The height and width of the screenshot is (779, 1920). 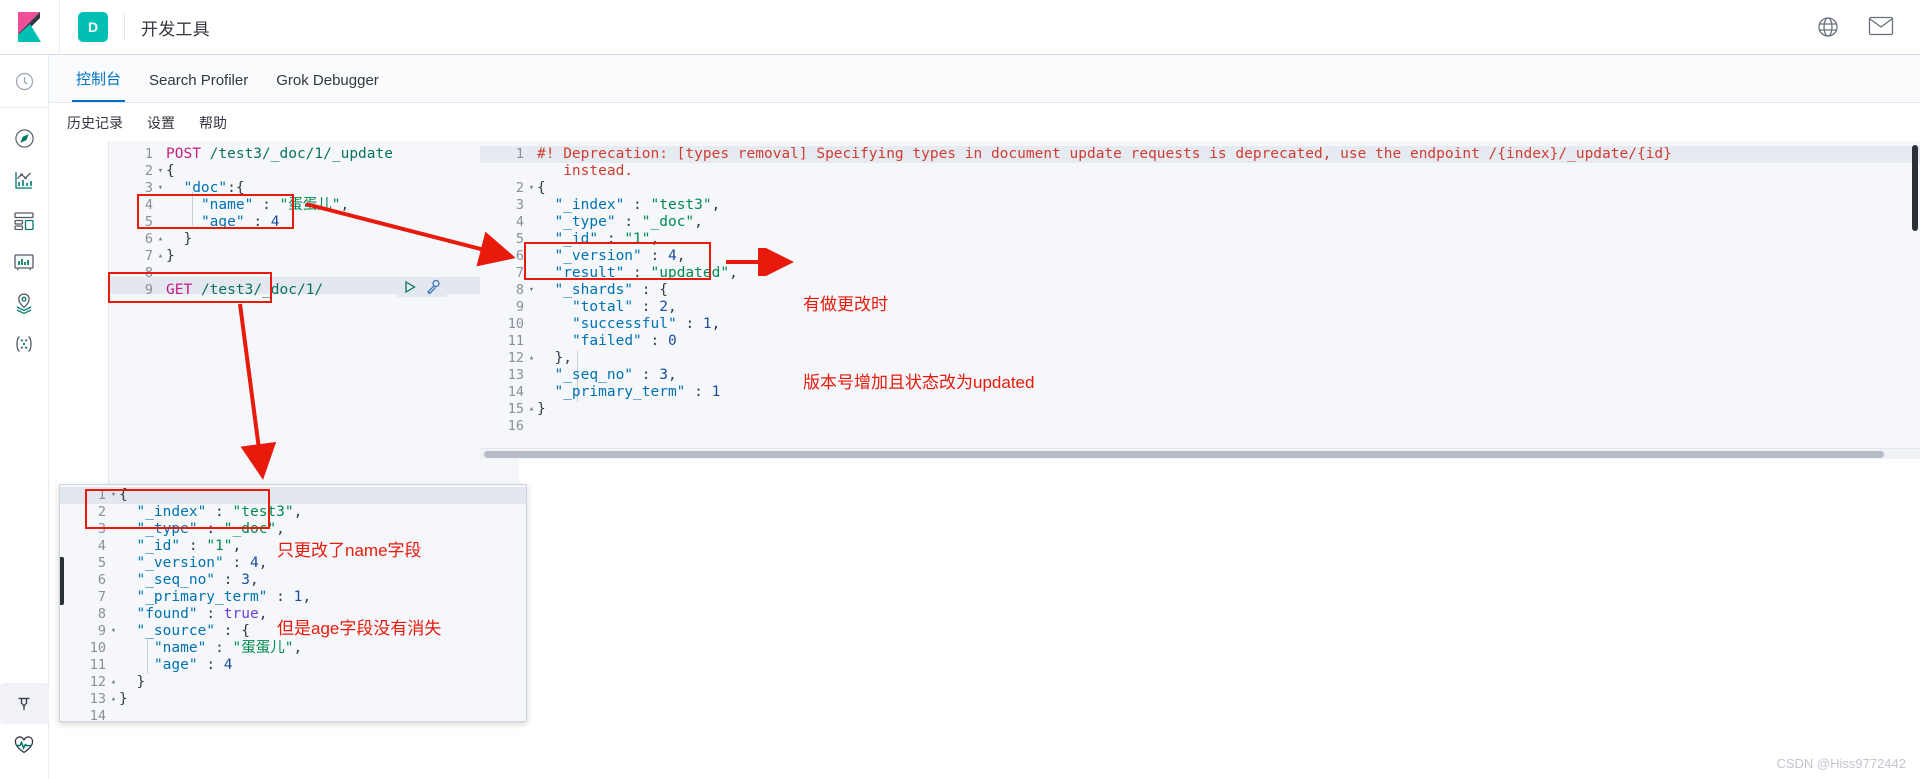 I want to click on code-line: 16, so click(x=508, y=426).